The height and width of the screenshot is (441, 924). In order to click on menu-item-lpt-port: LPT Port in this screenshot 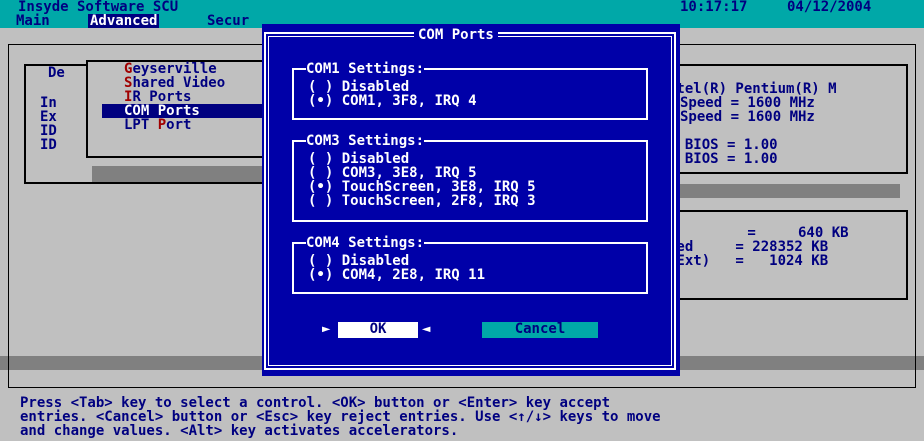, I will do `click(159, 125)`.